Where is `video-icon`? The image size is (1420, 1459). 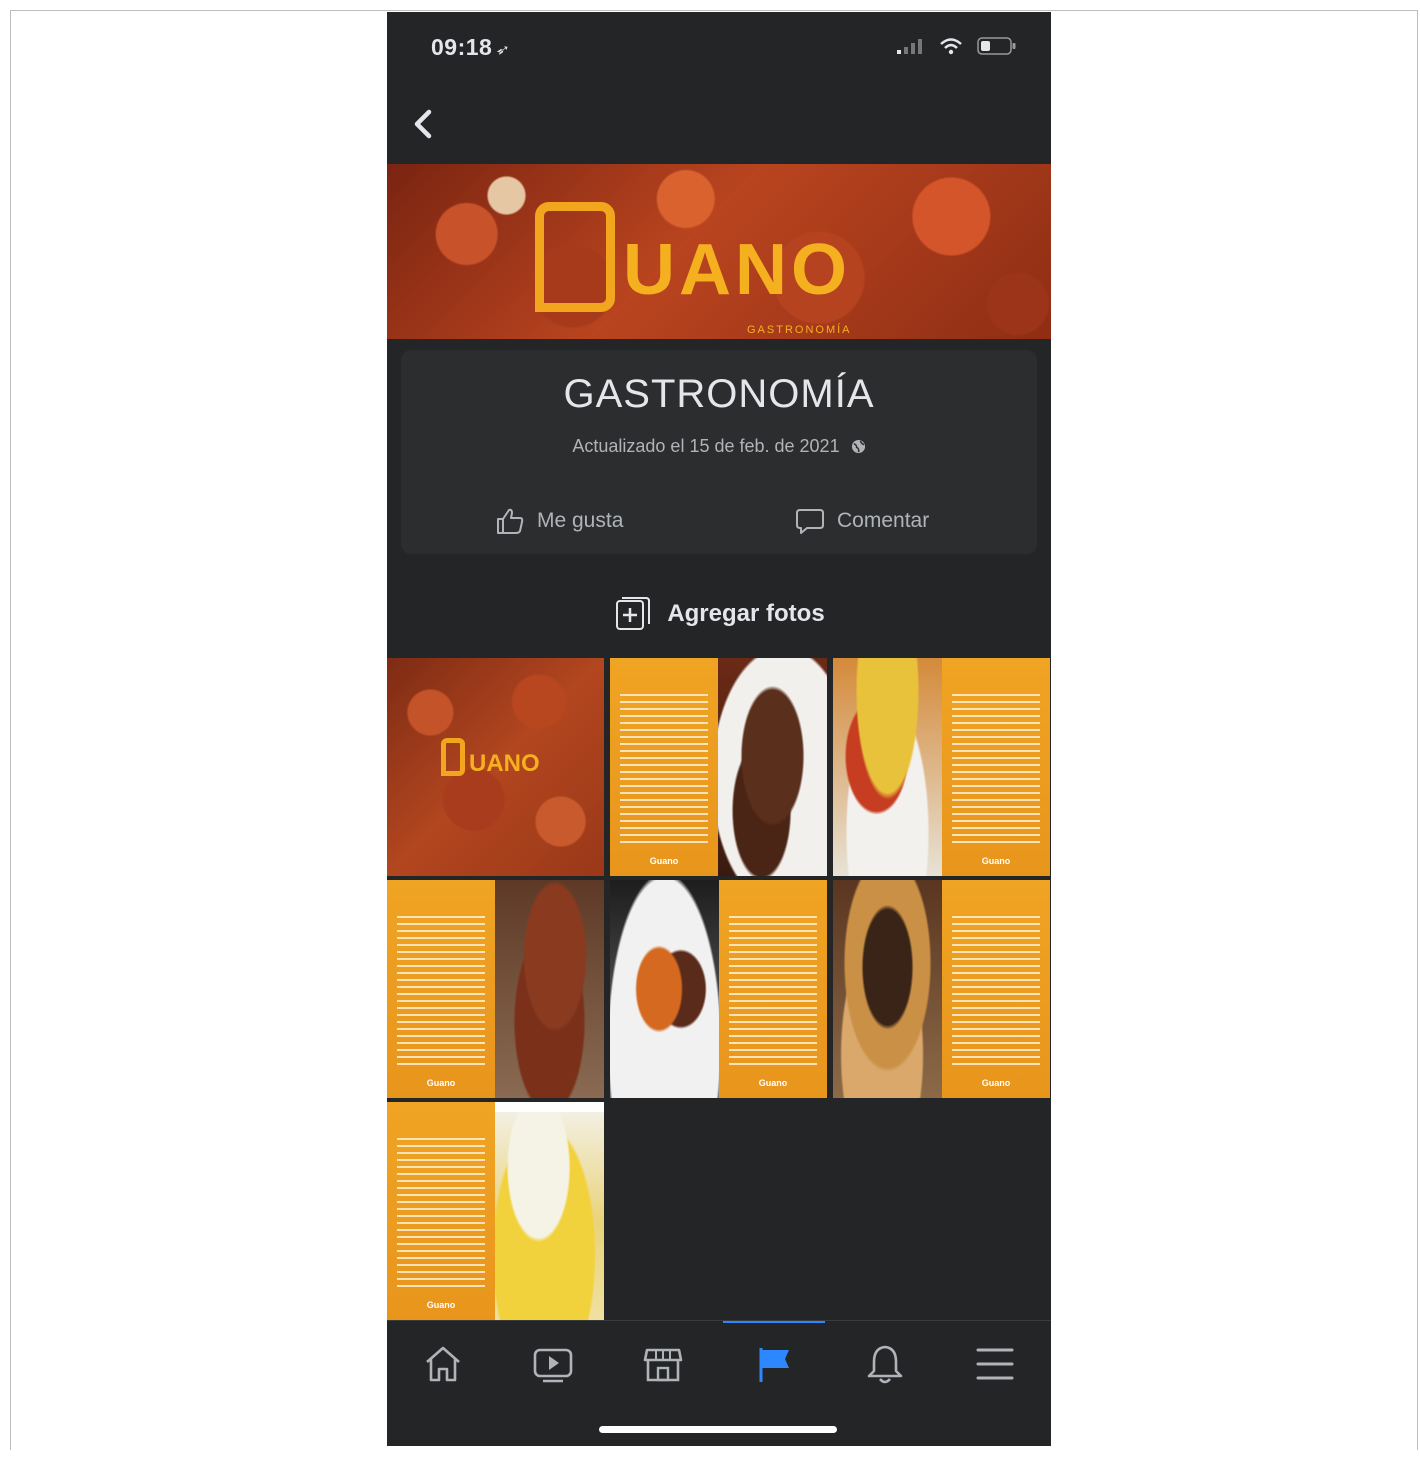
video-icon is located at coordinates (553, 1365).